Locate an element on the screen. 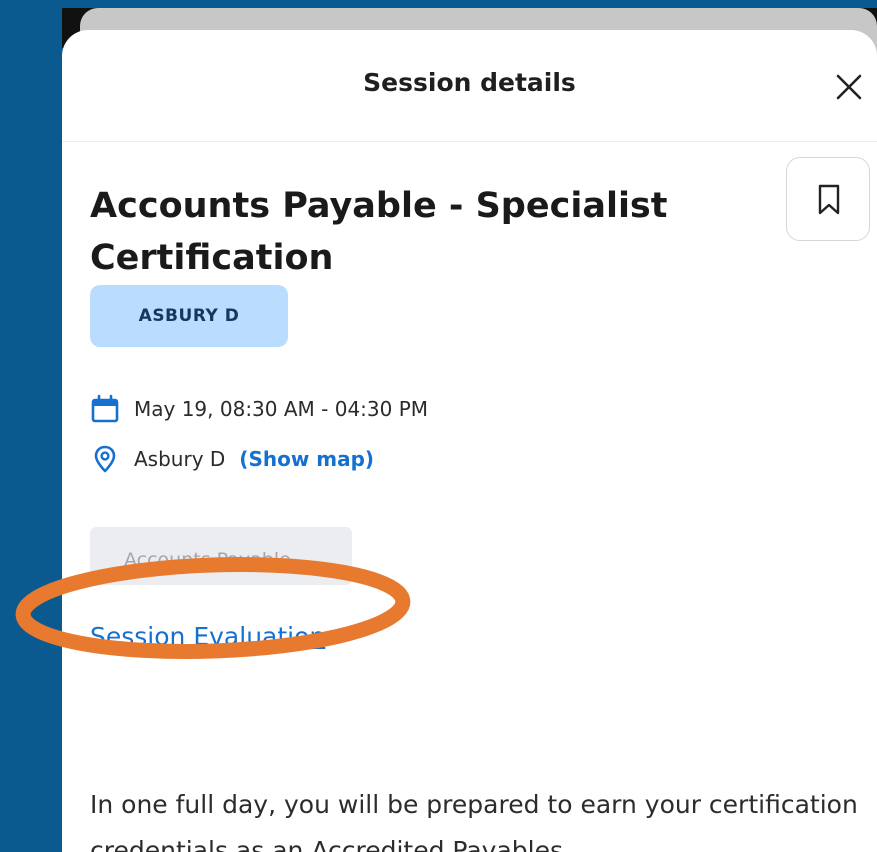 The image size is (877, 852). datetime-row: May 19, 08:30 AM - 04:30 PM is located at coordinates (259, 409).